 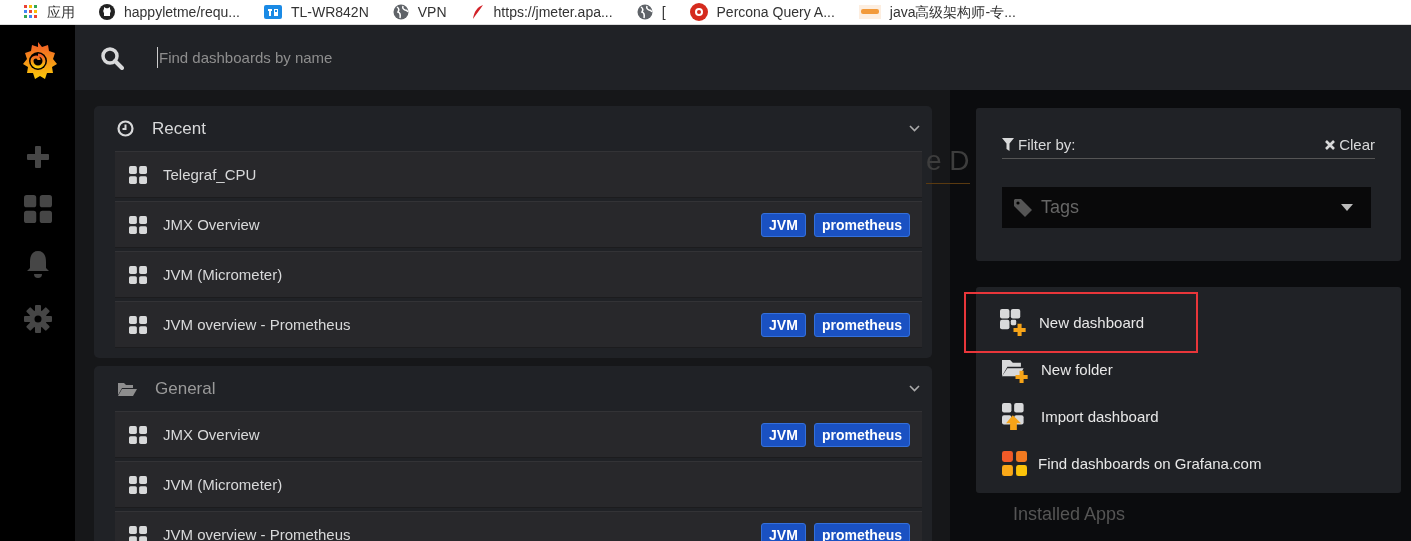 What do you see at coordinates (1081, 322) in the screenshot?
I see `action-link: New dashboard` at bounding box center [1081, 322].